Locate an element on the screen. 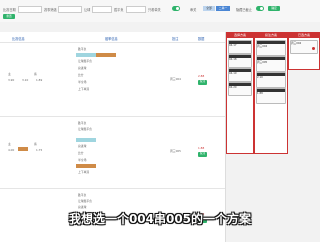  panel-title: 投注方案 is located at coordinates (271, 35).